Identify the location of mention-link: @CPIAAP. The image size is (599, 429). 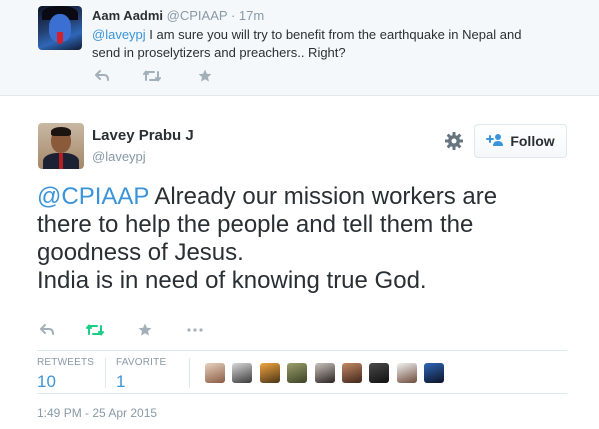
(93, 196).